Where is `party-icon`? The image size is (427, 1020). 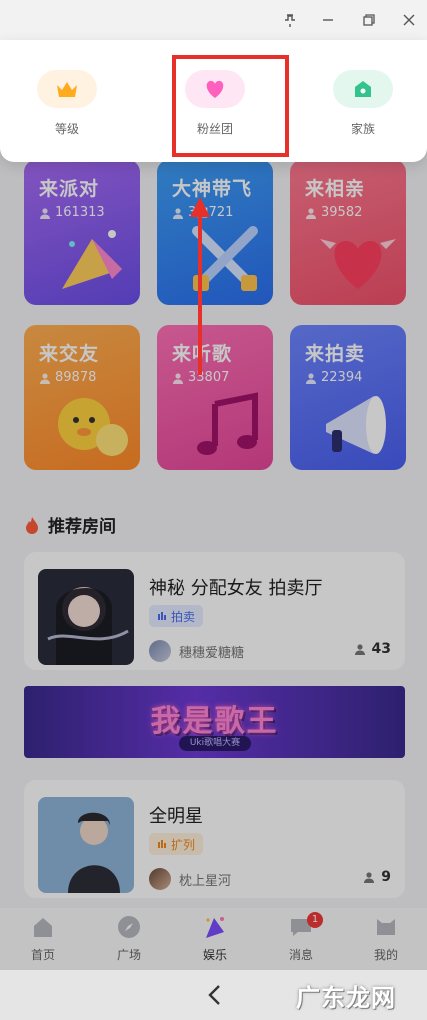
party-icon is located at coordinates (215, 927).